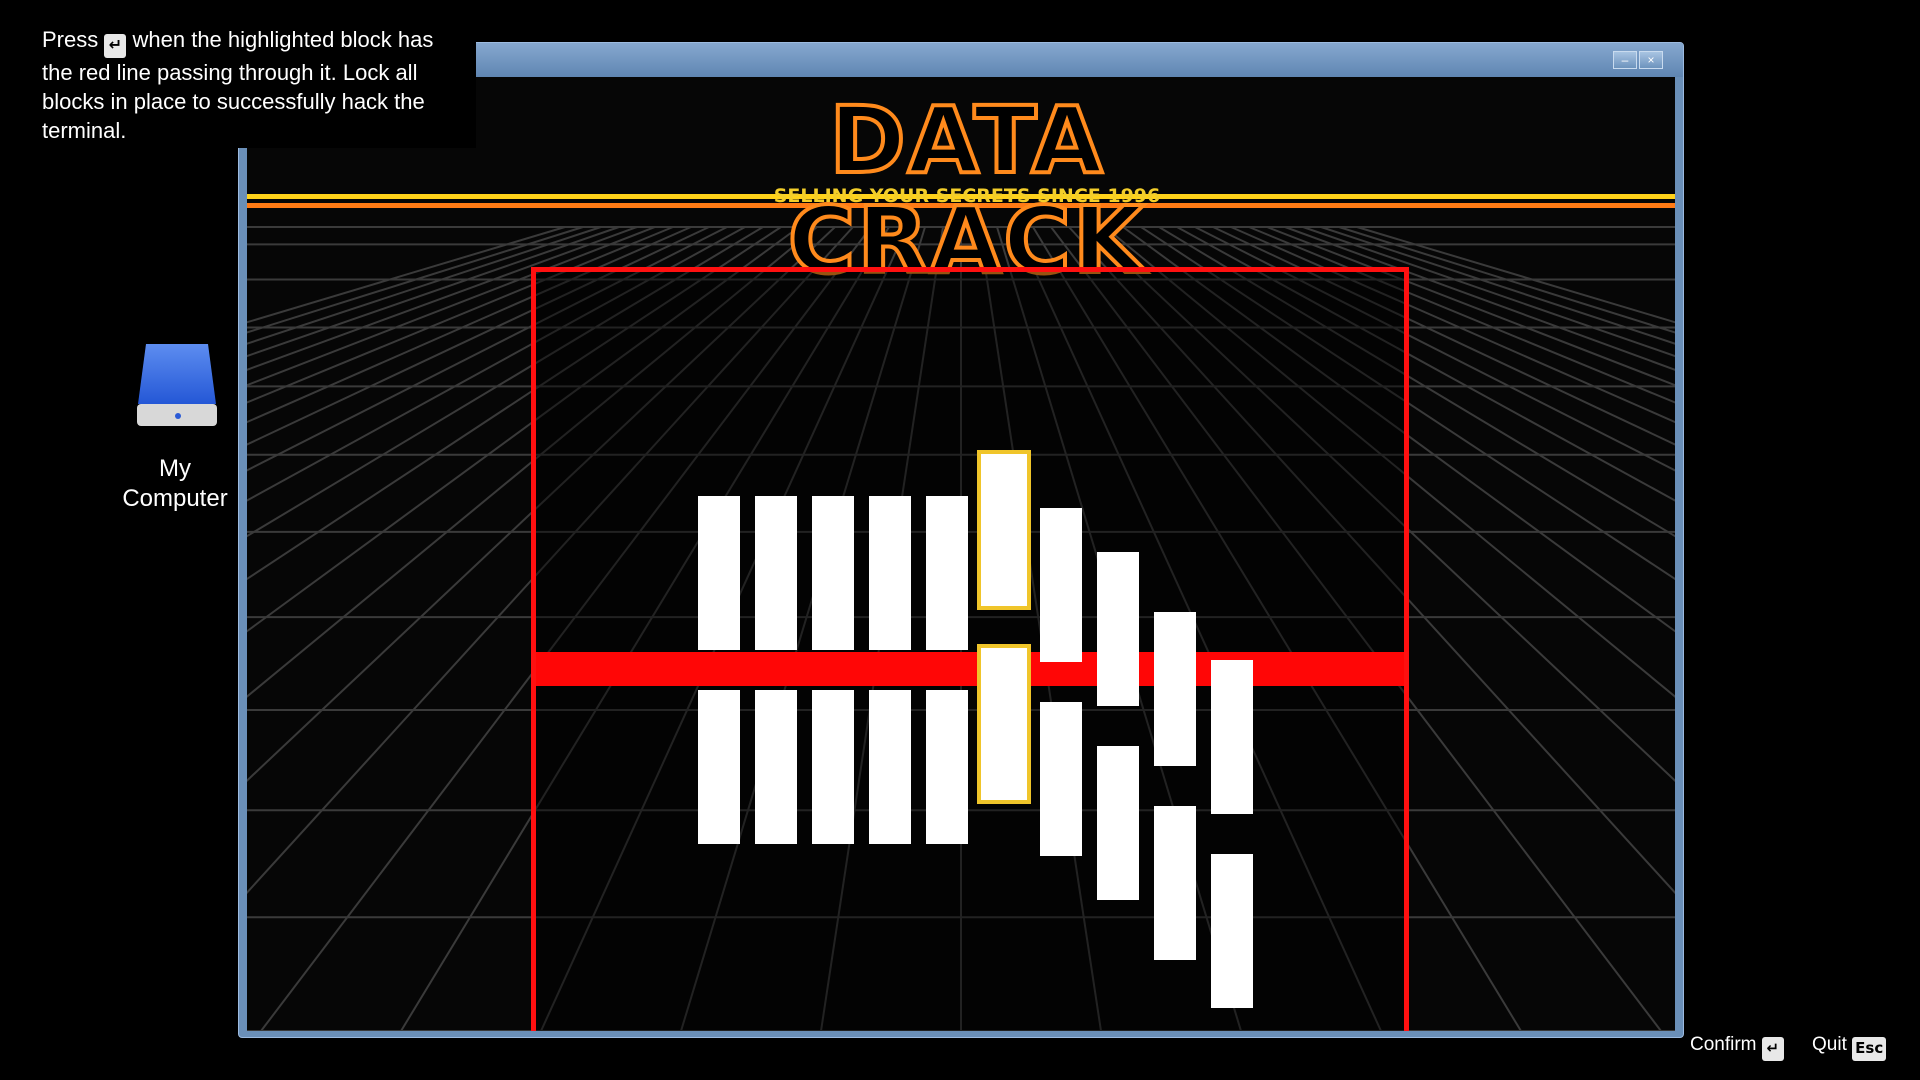 Image resolution: width=1920 pixels, height=1080 pixels. Describe the element at coordinates (1625, 60) in the screenshot. I see `minimize-button: –` at that location.